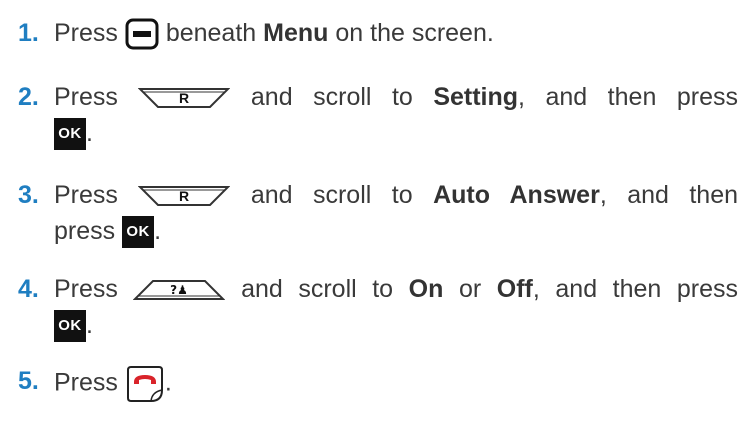 This screenshot has height=421, width=751. I want to click on bold-term-off: Off, so click(514, 289).